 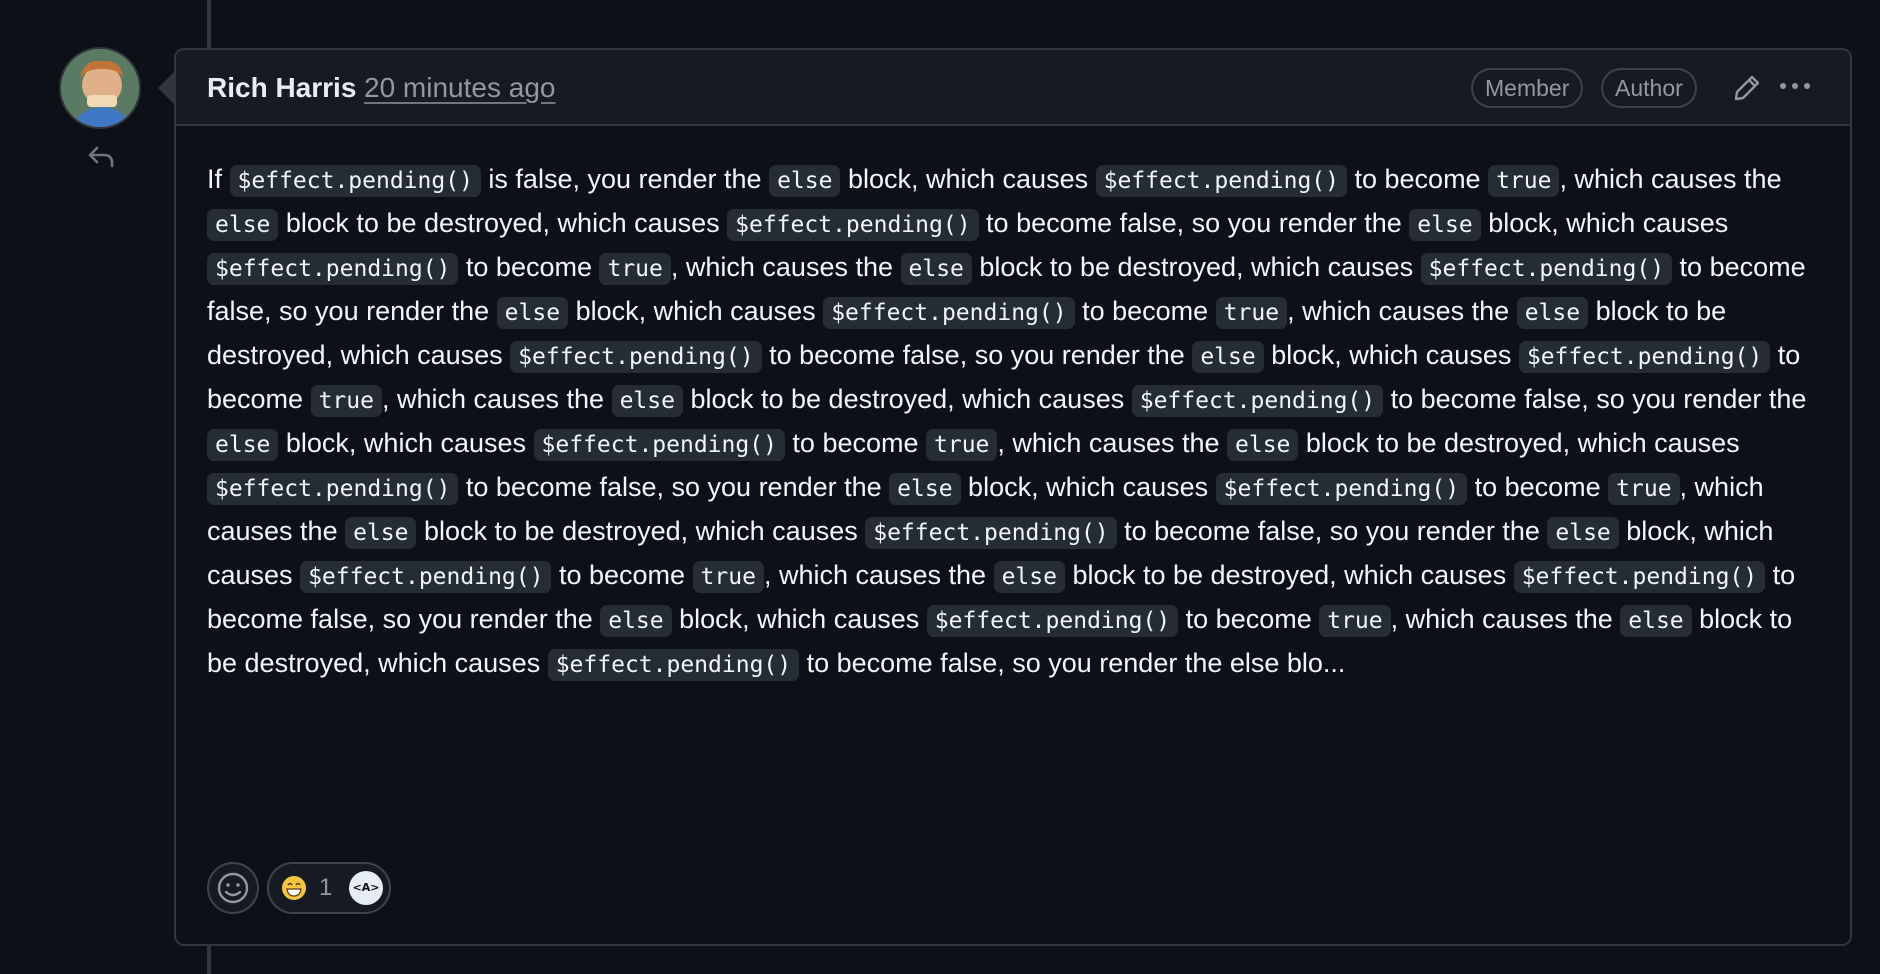 I want to click on reply-icon, so click(x=101, y=156).